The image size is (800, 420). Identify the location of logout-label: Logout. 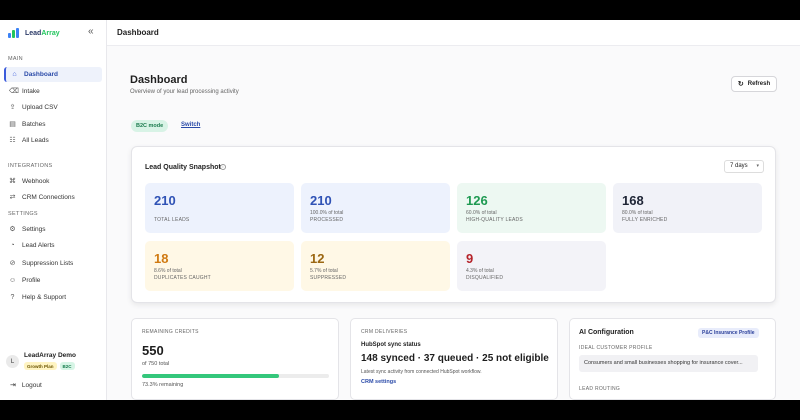
(31, 385).